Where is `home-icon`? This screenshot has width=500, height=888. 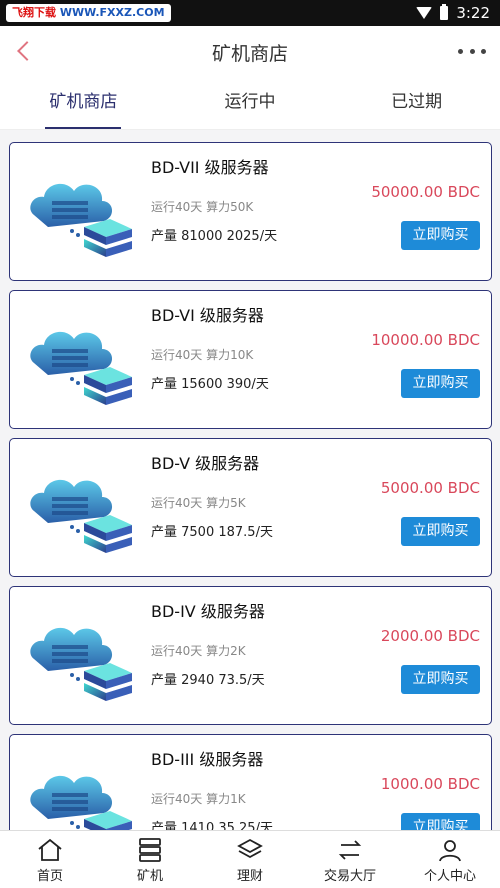
home-icon is located at coordinates (50, 849).